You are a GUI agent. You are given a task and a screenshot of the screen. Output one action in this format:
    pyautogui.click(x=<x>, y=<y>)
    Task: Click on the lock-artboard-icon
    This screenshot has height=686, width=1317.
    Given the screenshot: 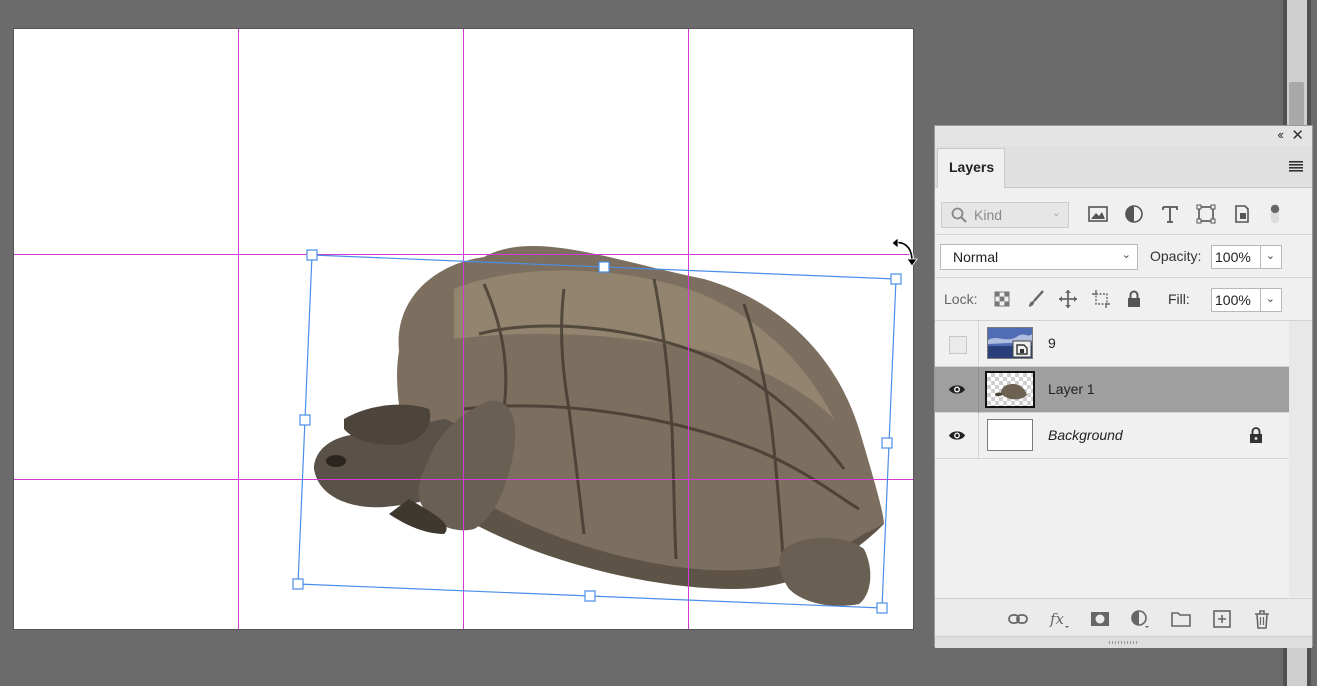 What is the action you would take?
    pyautogui.click(x=1101, y=299)
    